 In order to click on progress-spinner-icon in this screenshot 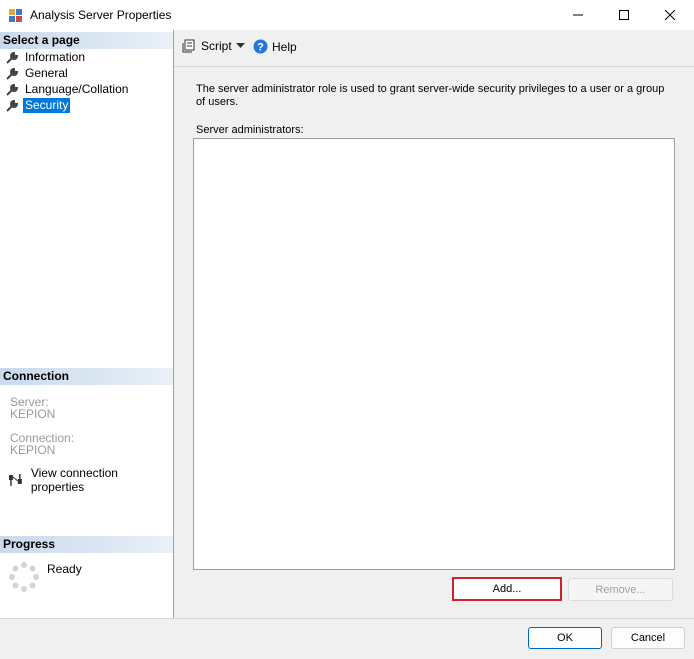, I will do `click(24, 577)`.